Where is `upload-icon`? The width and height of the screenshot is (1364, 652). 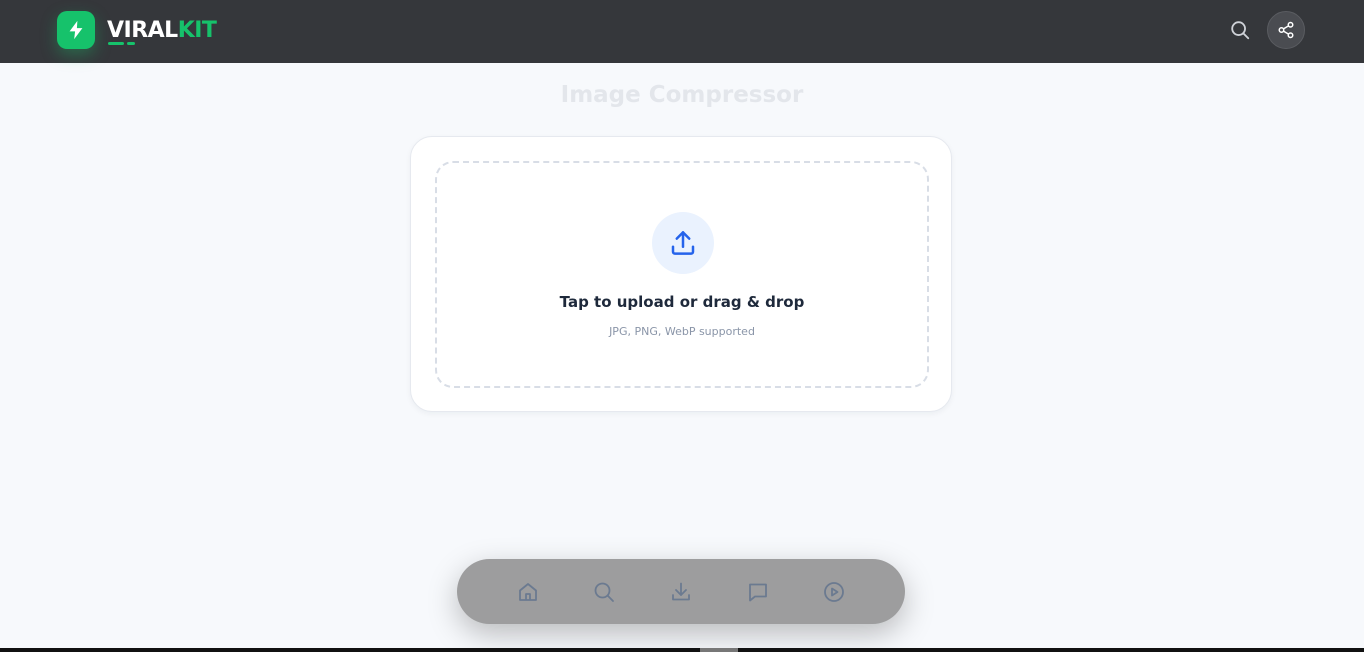
upload-icon is located at coordinates (683, 243).